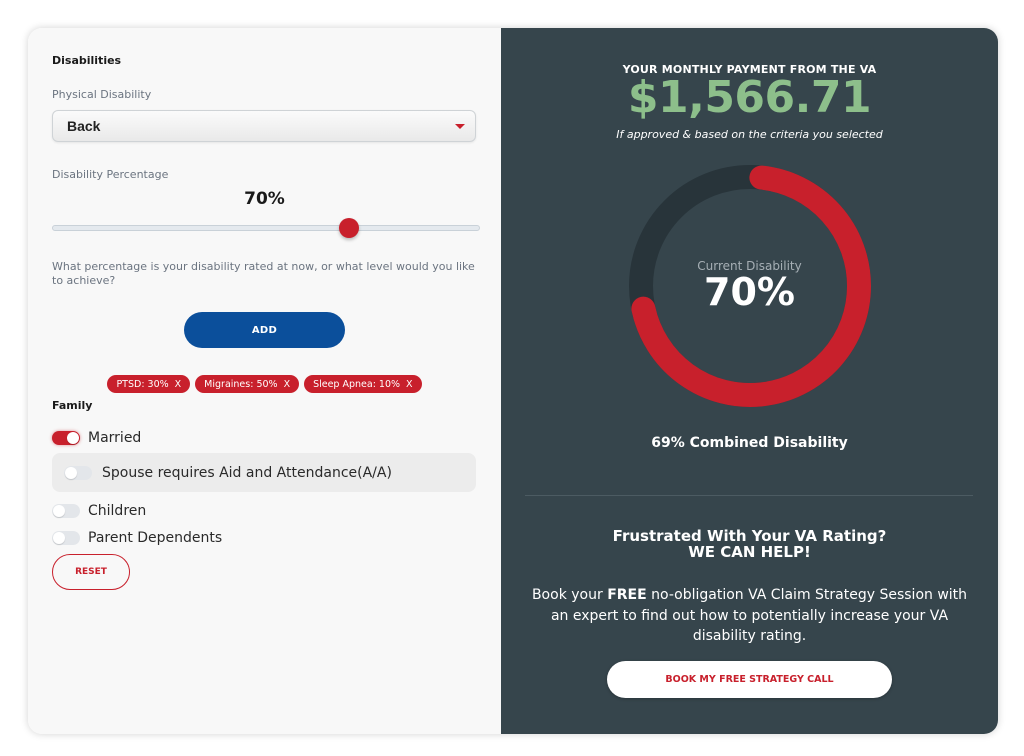 The height and width of the screenshot is (756, 1024). What do you see at coordinates (266, 228) in the screenshot?
I see `percentage-slider-track` at bounding box center [266, 228].